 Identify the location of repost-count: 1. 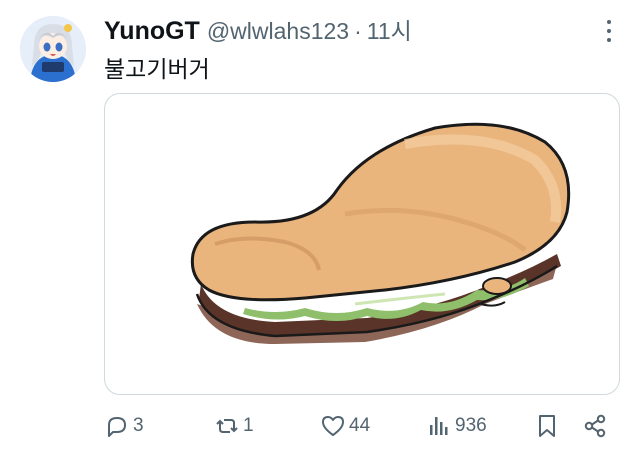
(248, 425).